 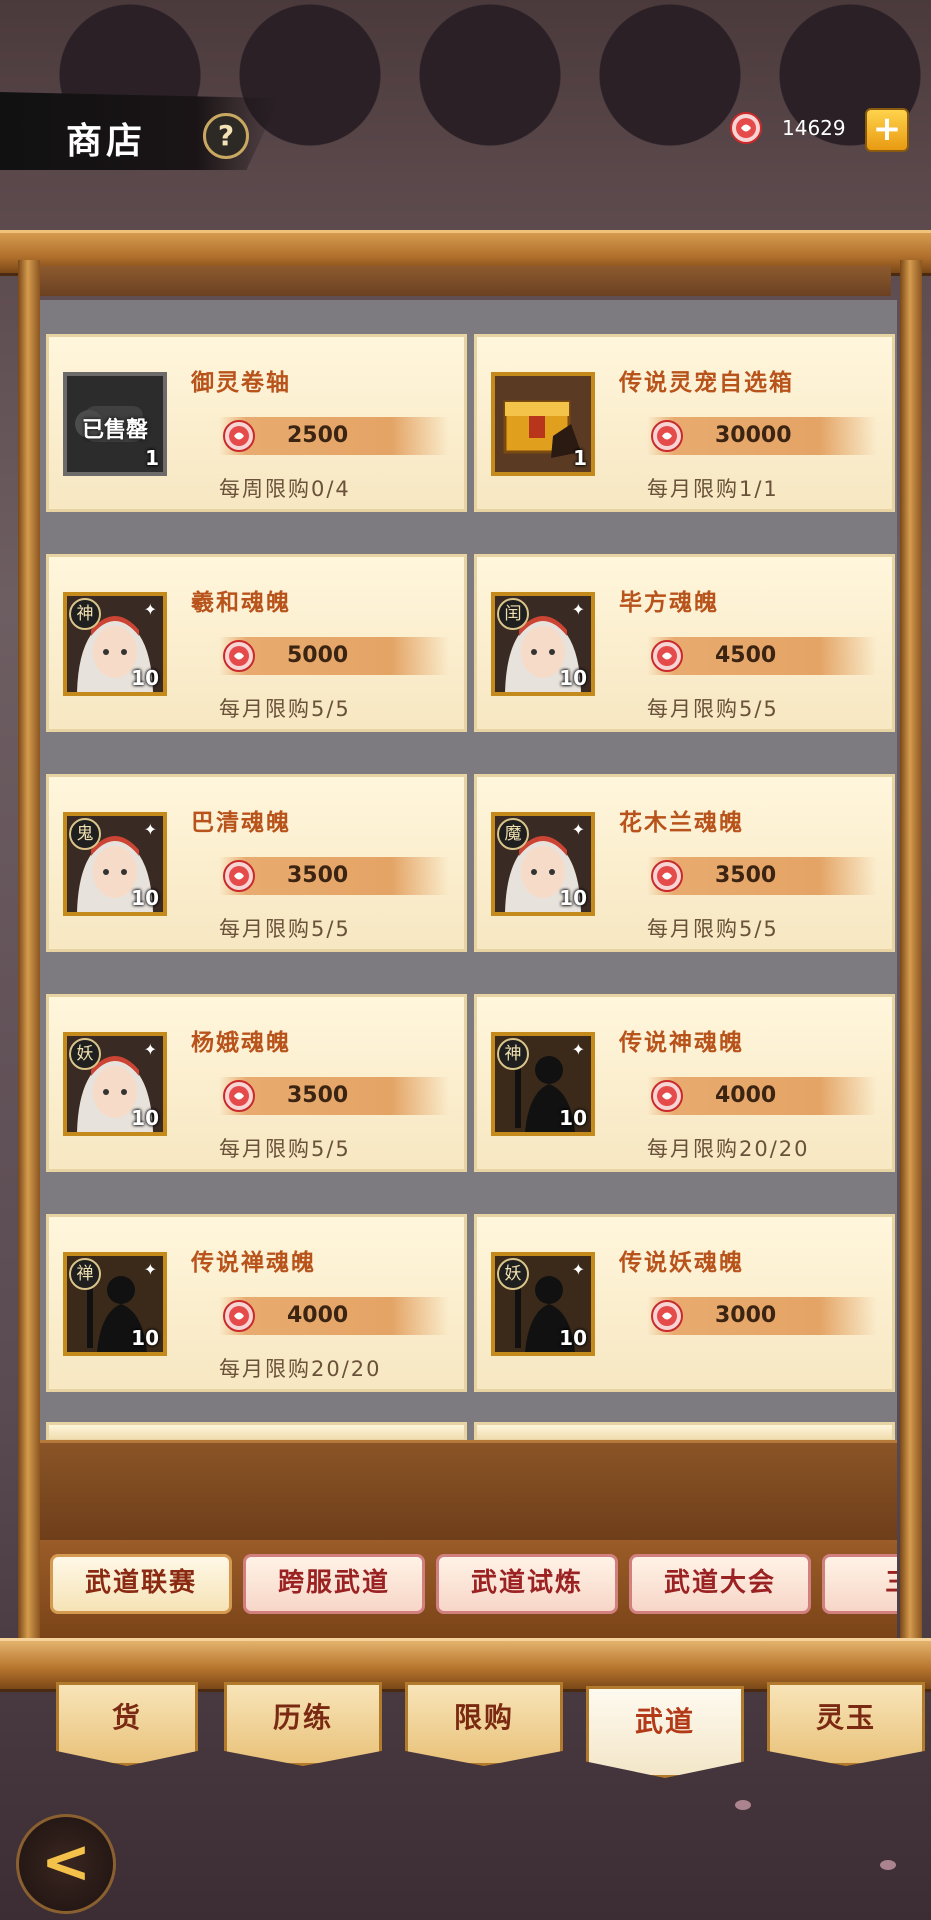 What do you see at coordinates (681, 1043) in the screenshot?
I see `item-name: 传说神魂魄` at bounding box center [681, 1043].